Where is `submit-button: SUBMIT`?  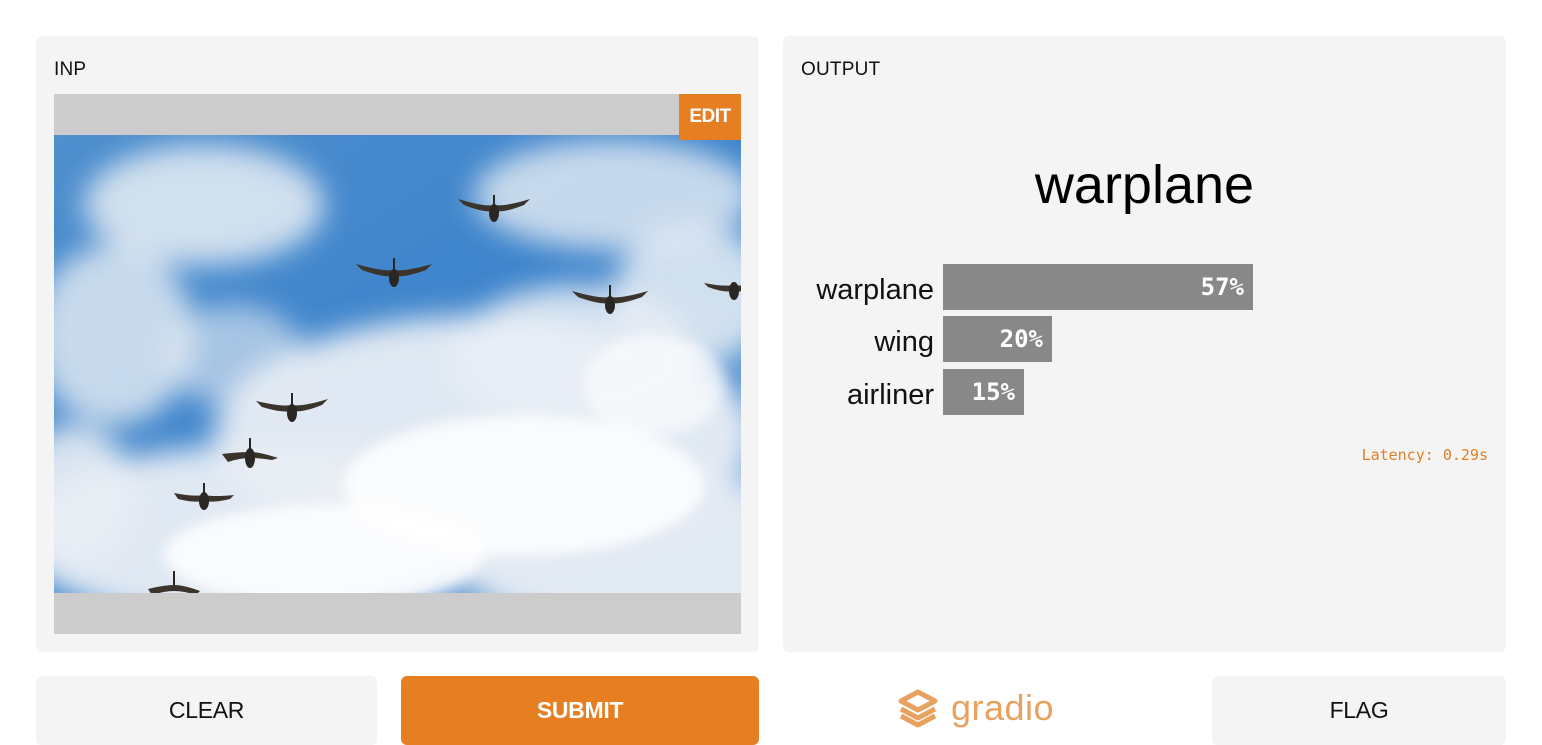
submit-button: SUBMIT is located at coordinates (580, 710).